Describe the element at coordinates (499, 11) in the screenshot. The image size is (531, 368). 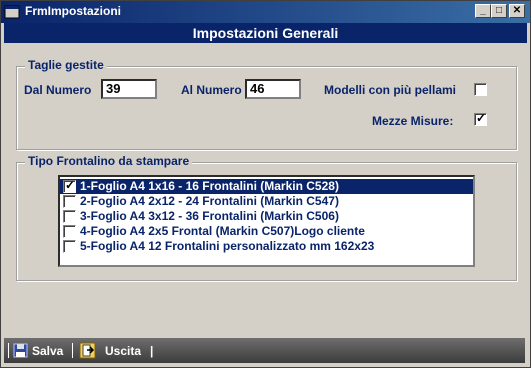
I see `maximize-button: □` at that location.